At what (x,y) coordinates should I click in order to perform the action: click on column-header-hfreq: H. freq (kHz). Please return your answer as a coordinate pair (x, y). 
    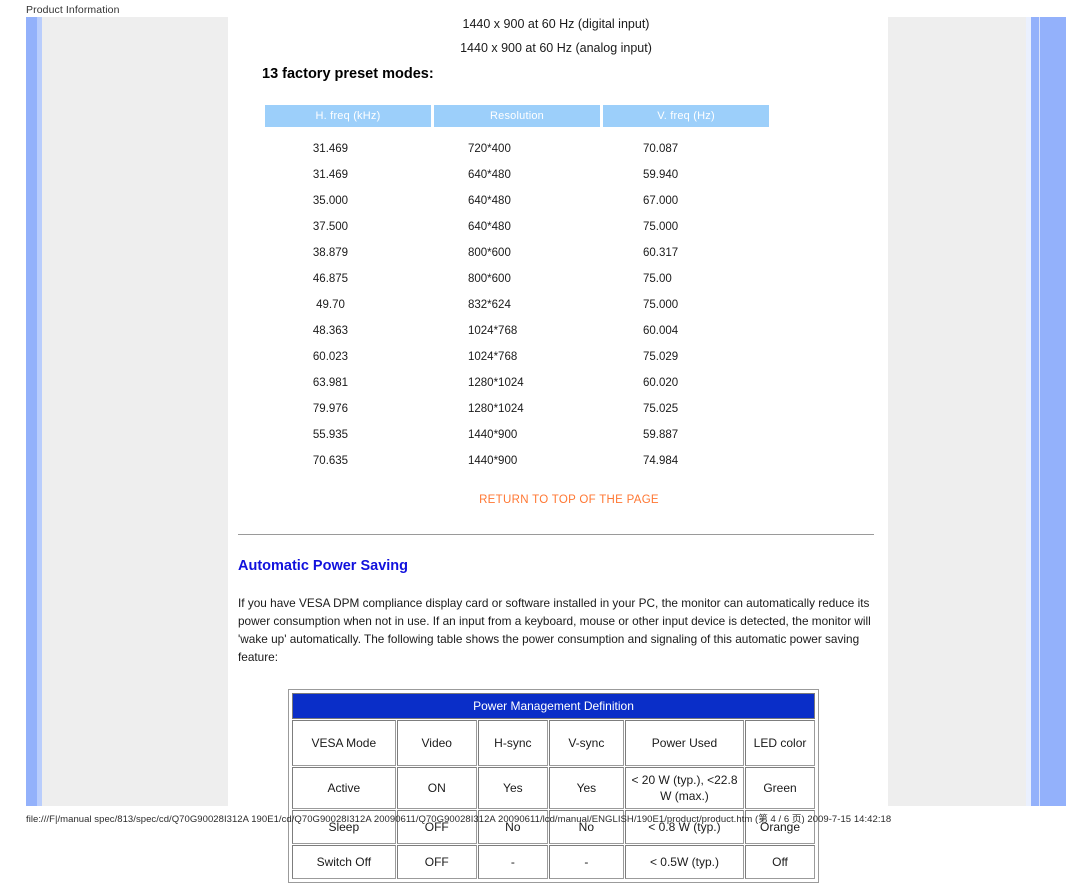
    Looking at the image, I should click on (348, 116).